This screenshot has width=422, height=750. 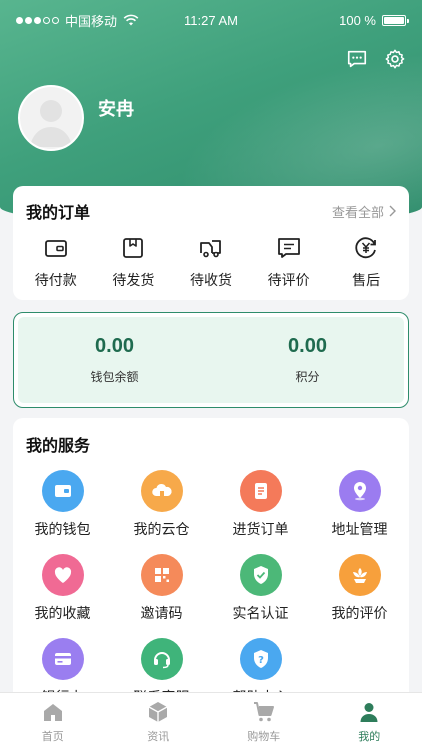 What do you see at coordinates (359, 613) in the screenshot?
I see `service-label: 我的评价` at bounding box center [359, 613].